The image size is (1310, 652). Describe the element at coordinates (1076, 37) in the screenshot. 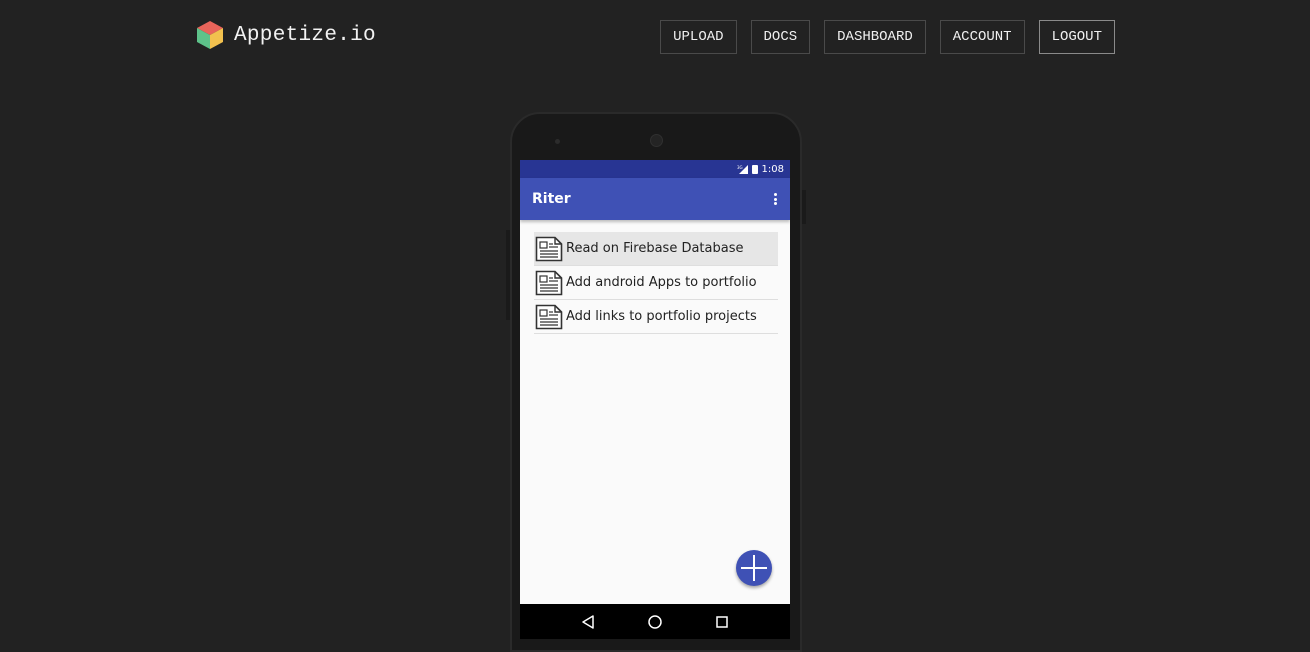

I see `logout-button: LOGOUT` at that location.